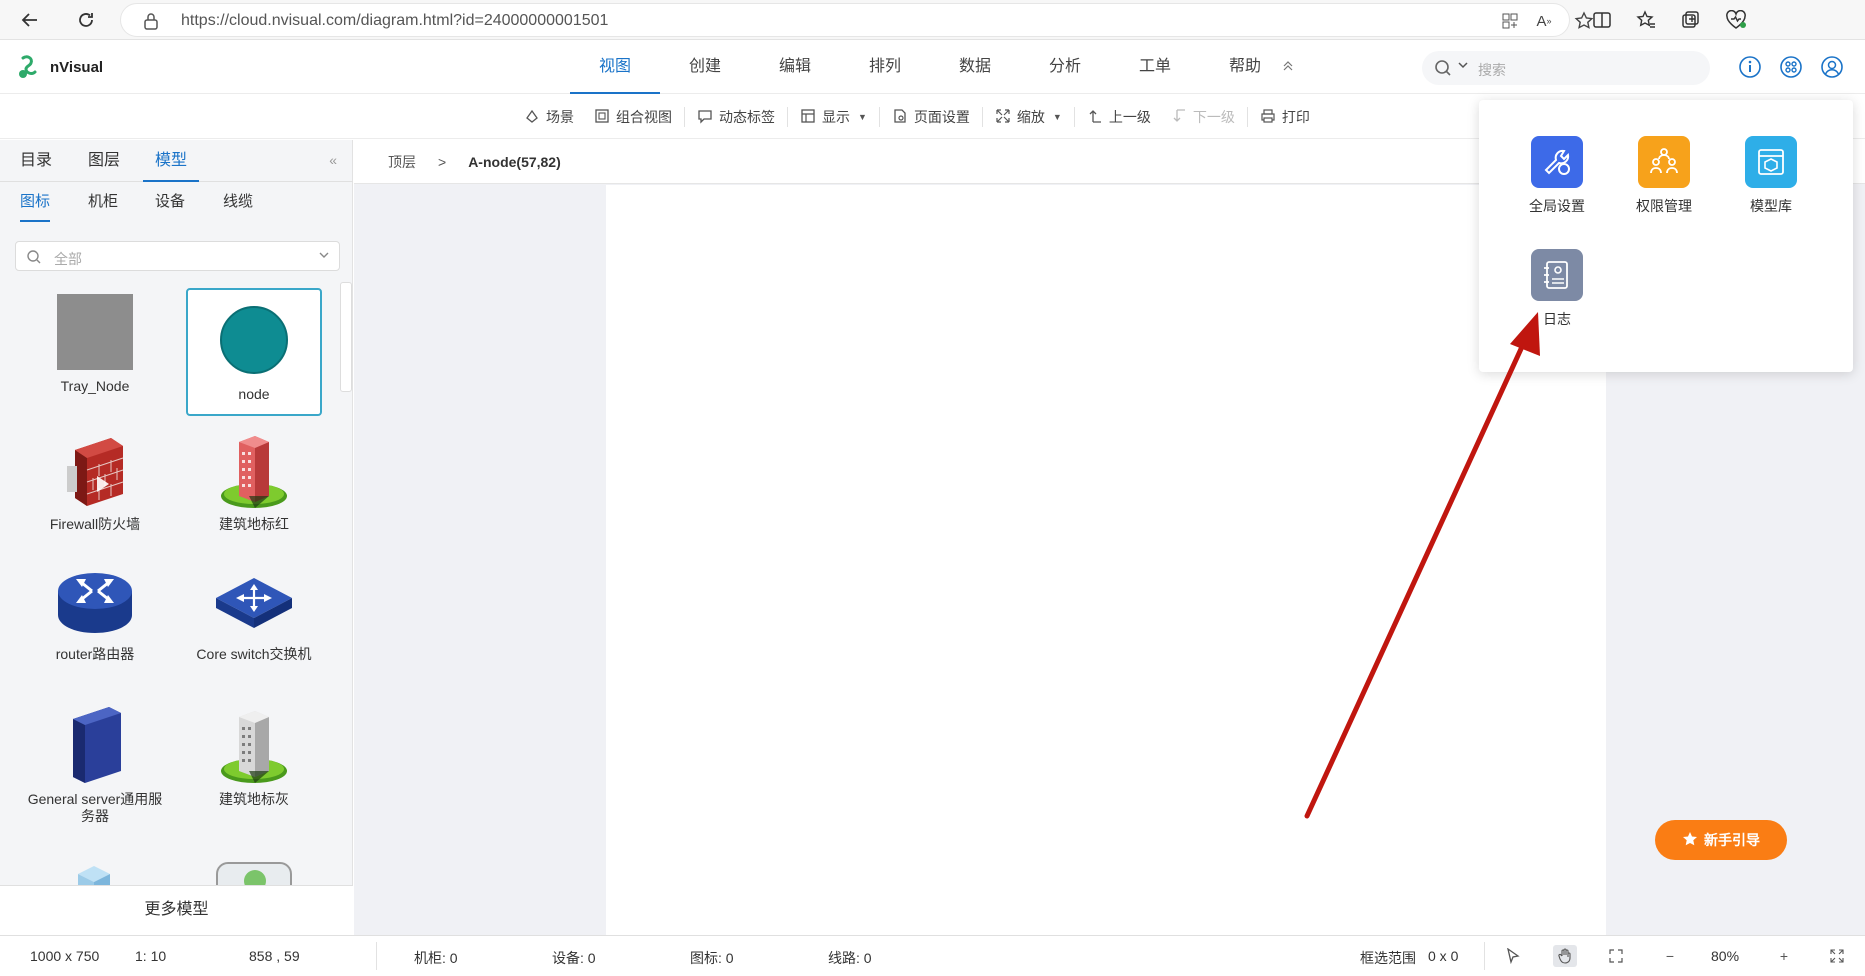 Image resolution: width=1865 pixels, height=976 pixels. I want to click on fullscreen-icon, so click(1837, 956).